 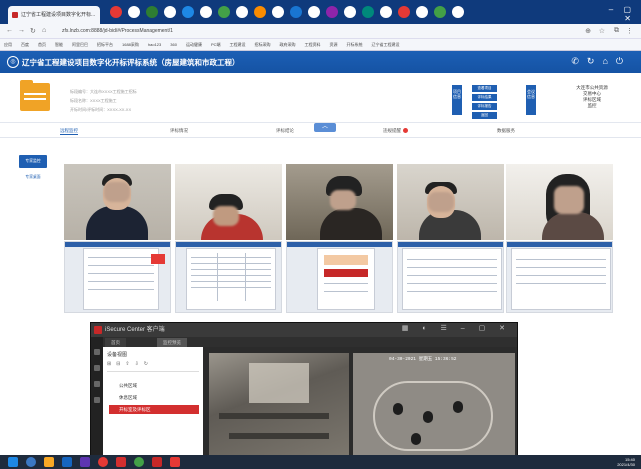 I want to click on bookmark-item: 首页, so click(x=42, y=44).